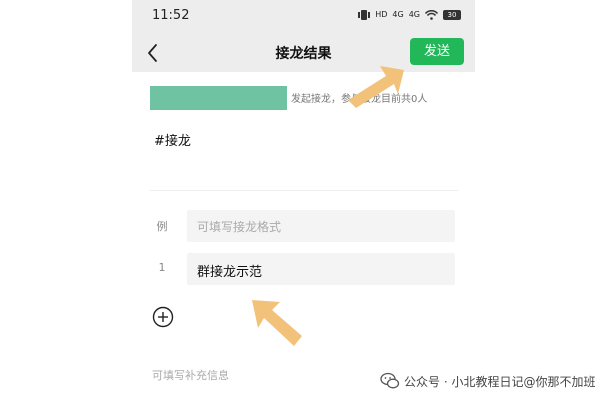  Describe the element at coordinates (321, 269) in the screenshot. I see `entry-input: 群接龙示范` at that location.